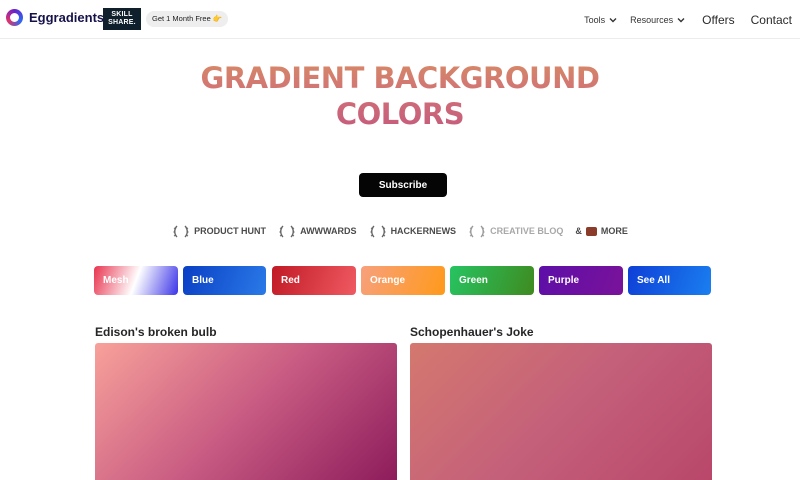  I want to click on gradient-title: Edison's broken bulb, so click(156, 332).